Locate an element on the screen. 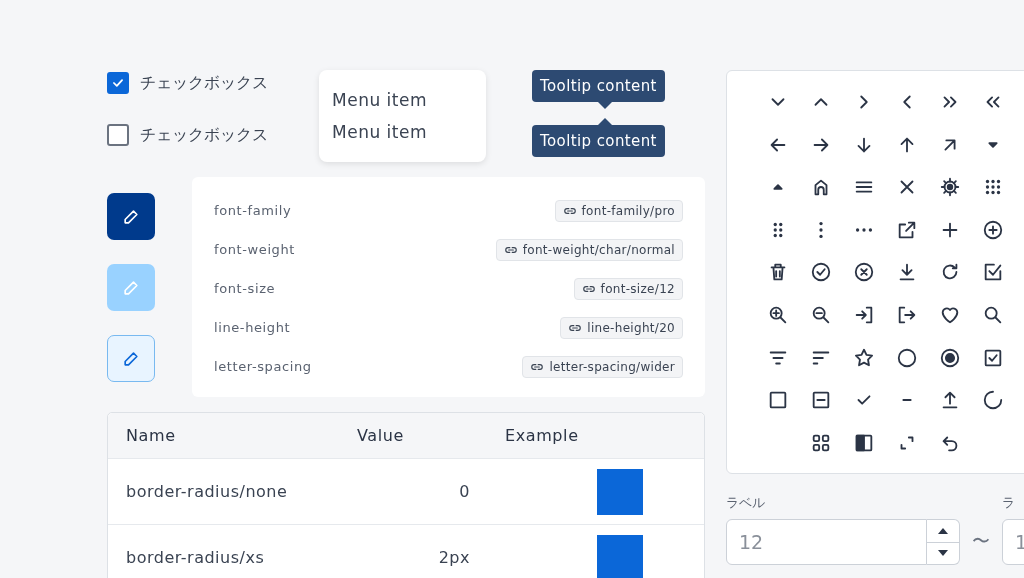 The height and width of the screenshot is (578, 1024). table-cell-text: border-radius/xs is located at coordinates (195, 557).